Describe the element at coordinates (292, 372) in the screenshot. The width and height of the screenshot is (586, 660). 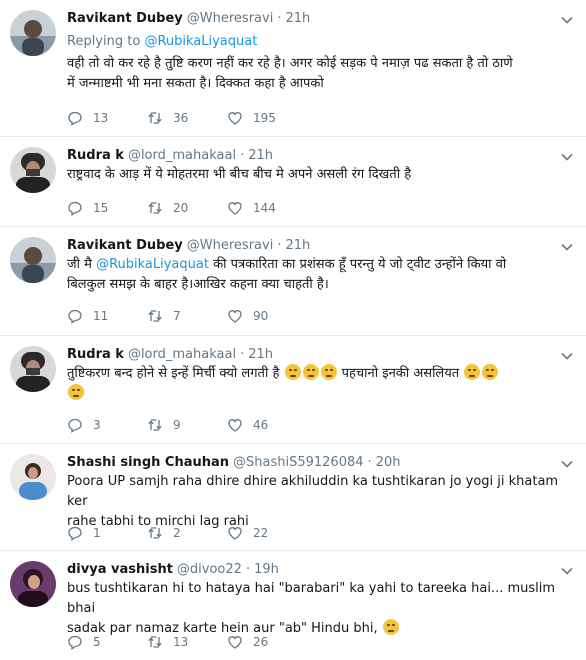
I see `thinking-face-emoji-icon` at that location.